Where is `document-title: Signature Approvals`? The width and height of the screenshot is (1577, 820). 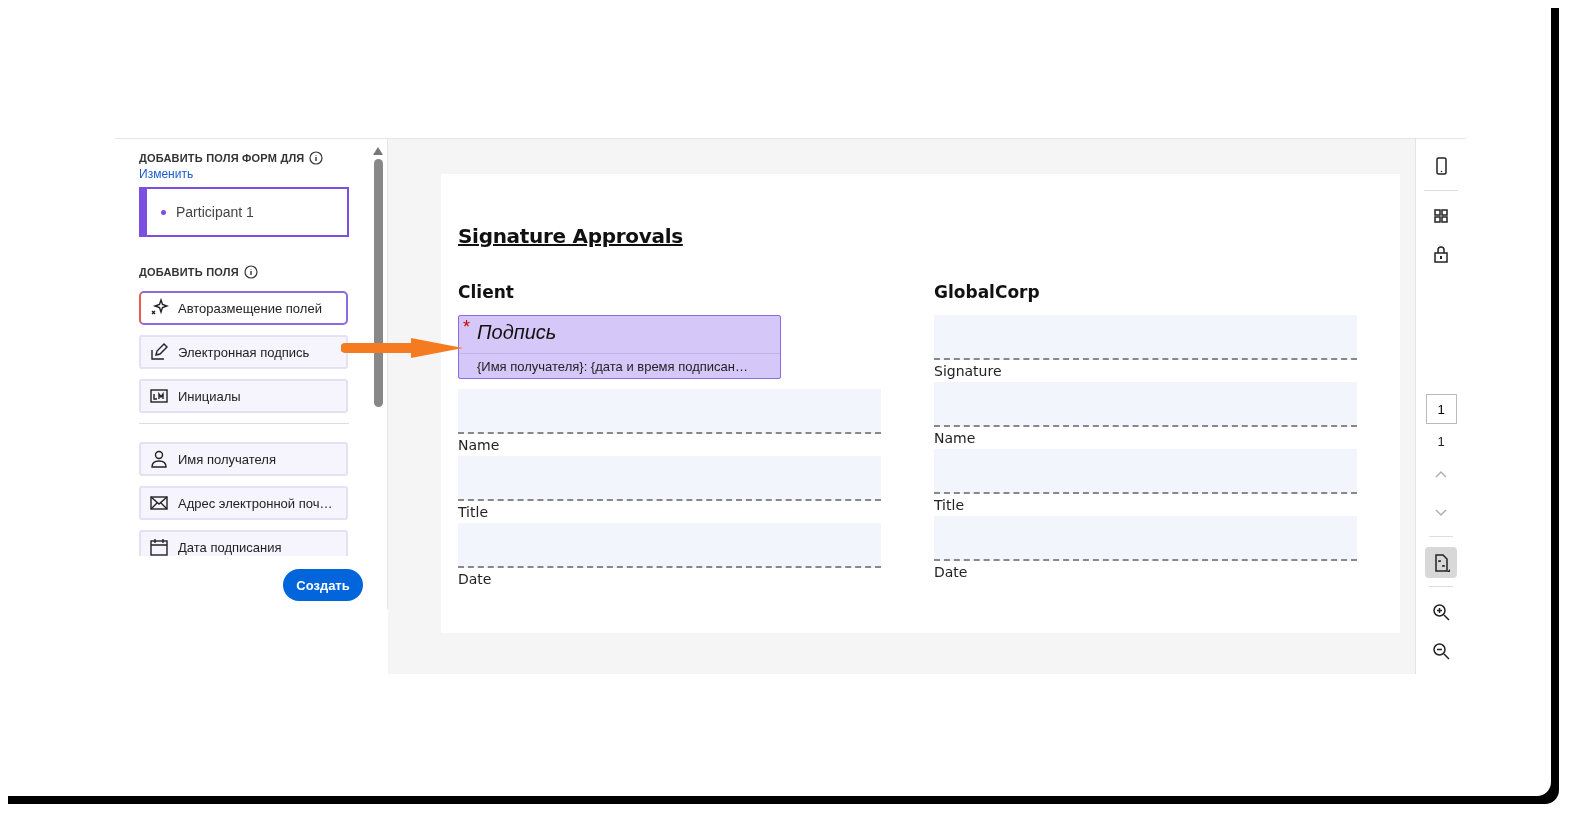 document-title: Signature Approvals is located at coordinates (571, 237).